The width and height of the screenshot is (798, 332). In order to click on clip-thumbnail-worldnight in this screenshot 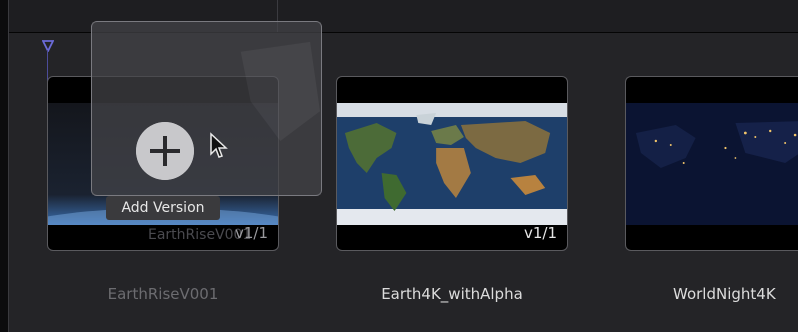, I will do `click(711, 163)`.